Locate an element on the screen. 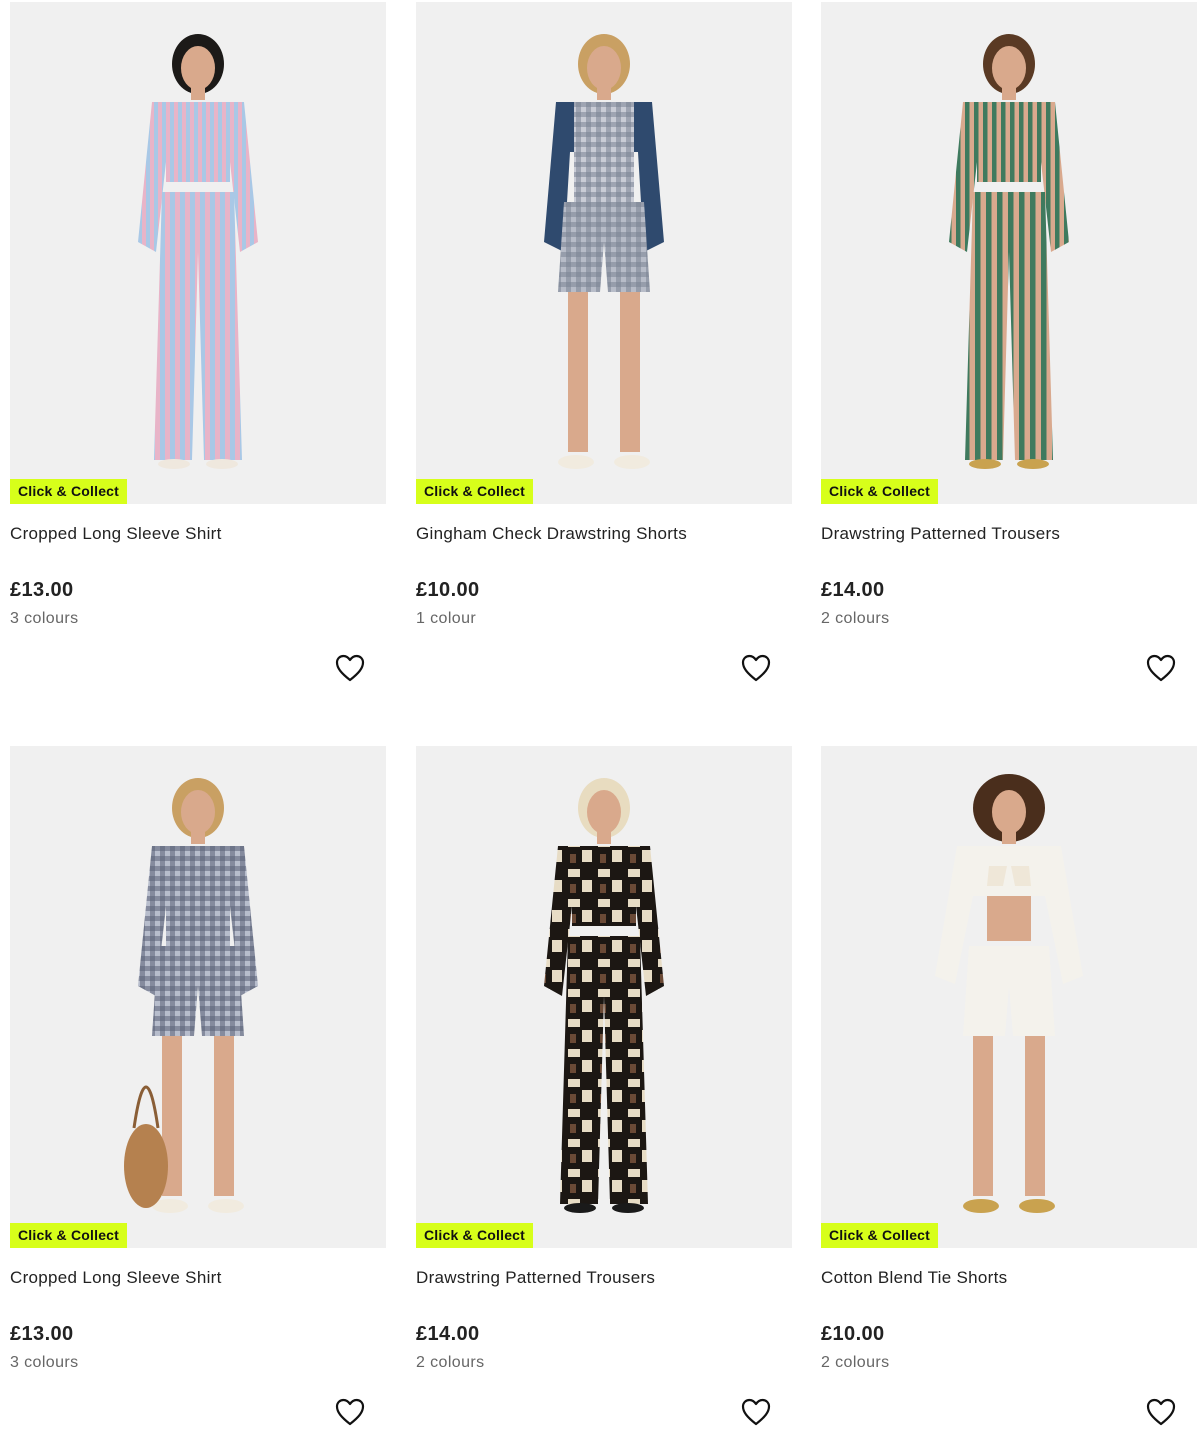  product-name: Gingham Check Drawstring Shorts is located at coordinates (551, 534).